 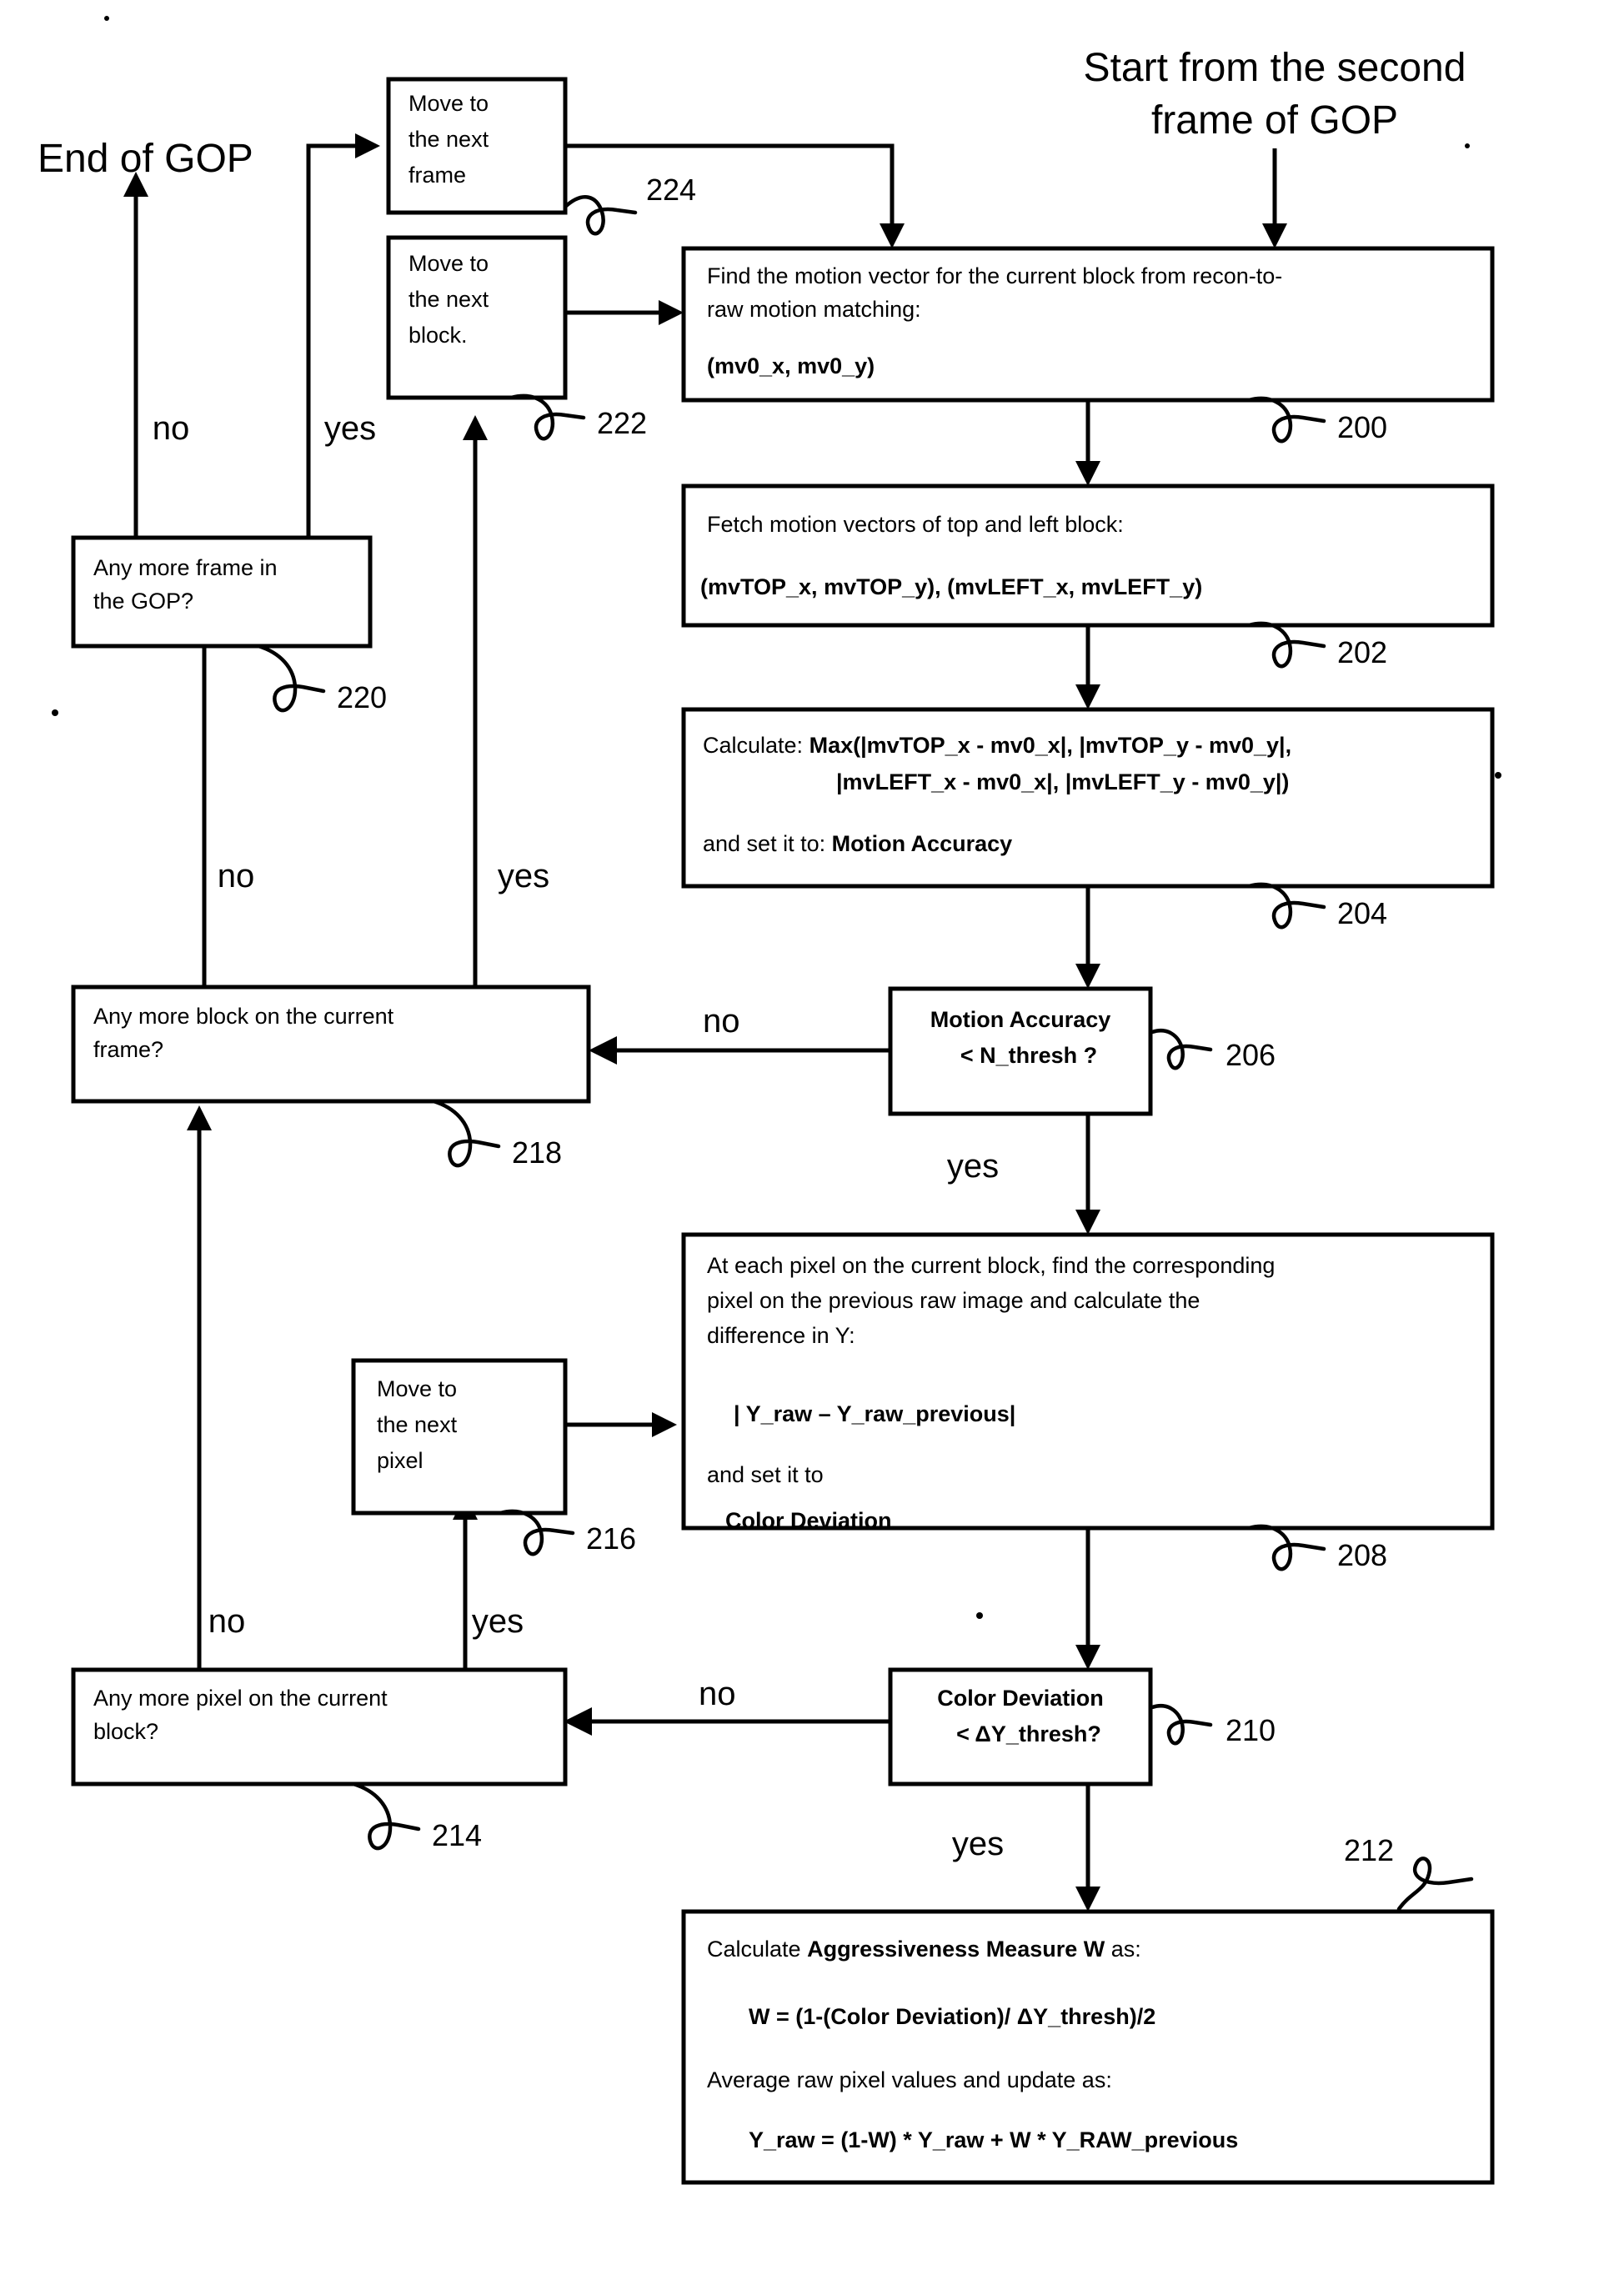 I want to click on ref-label-210: 210, so click(x=1251, y=1730).